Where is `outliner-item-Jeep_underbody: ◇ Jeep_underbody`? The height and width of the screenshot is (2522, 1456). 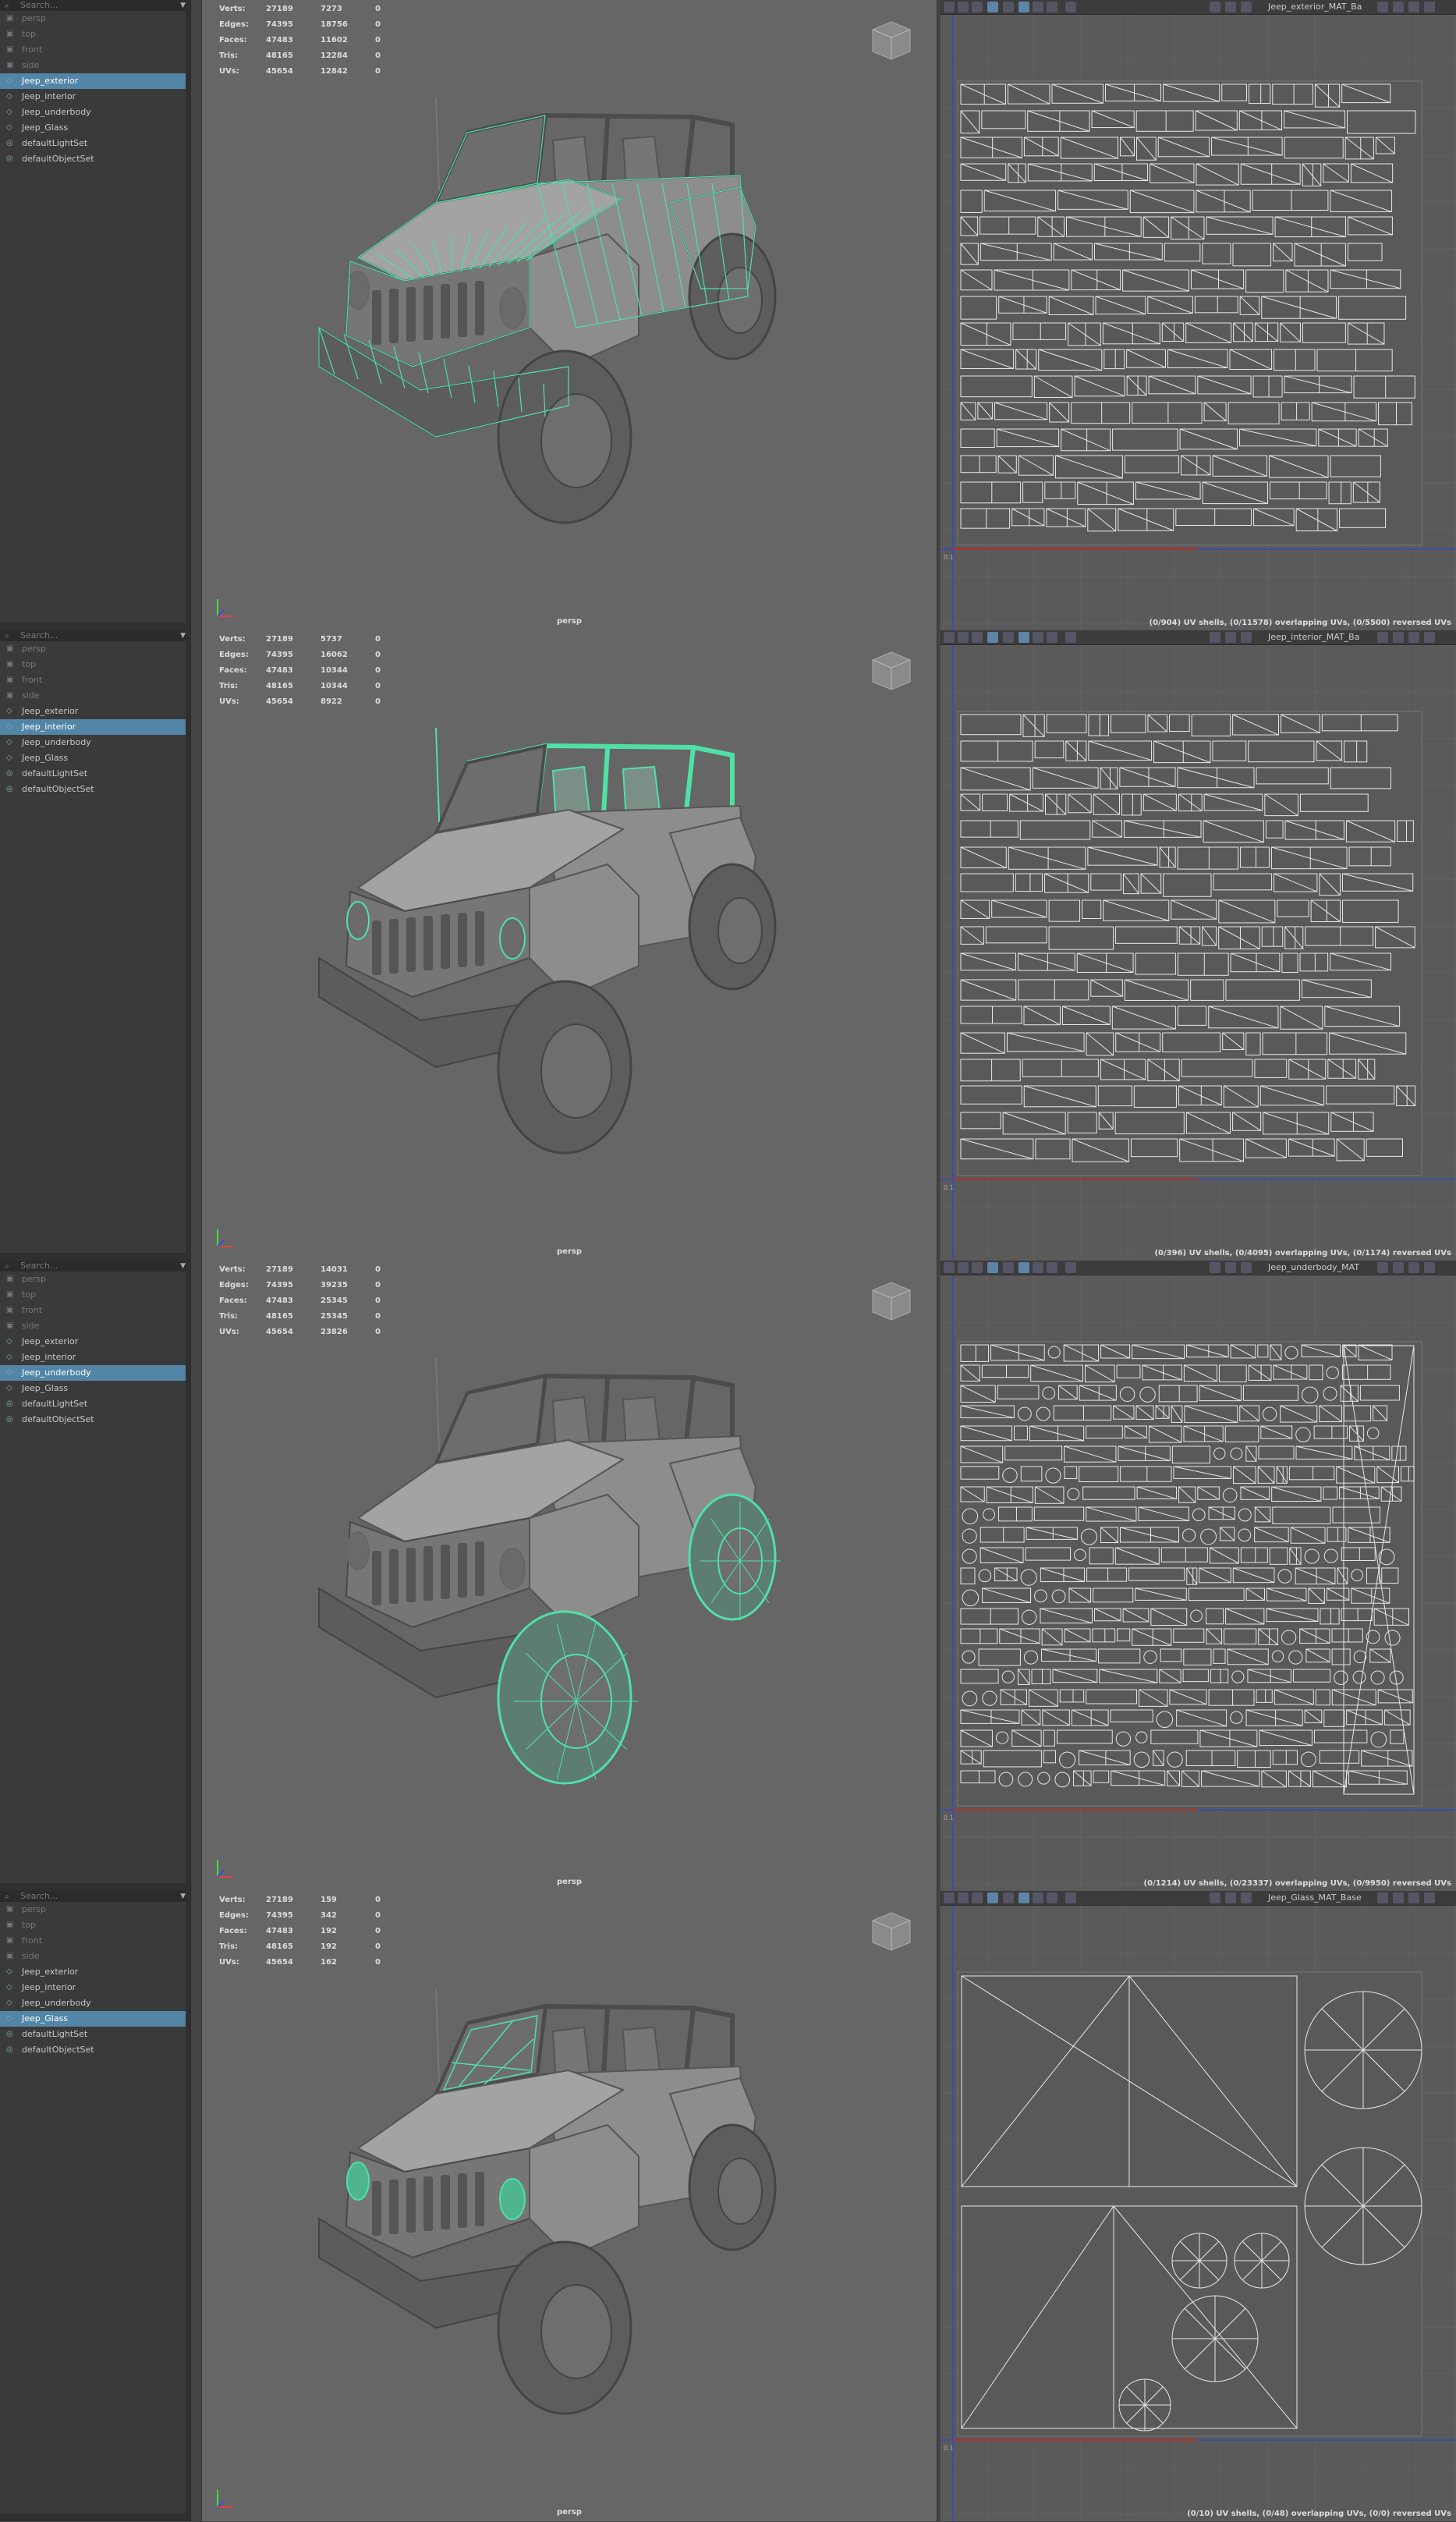 outliner-item-Jeep_underbody: ◇ Jeep_underbody is located at coordinates (95, 2003).